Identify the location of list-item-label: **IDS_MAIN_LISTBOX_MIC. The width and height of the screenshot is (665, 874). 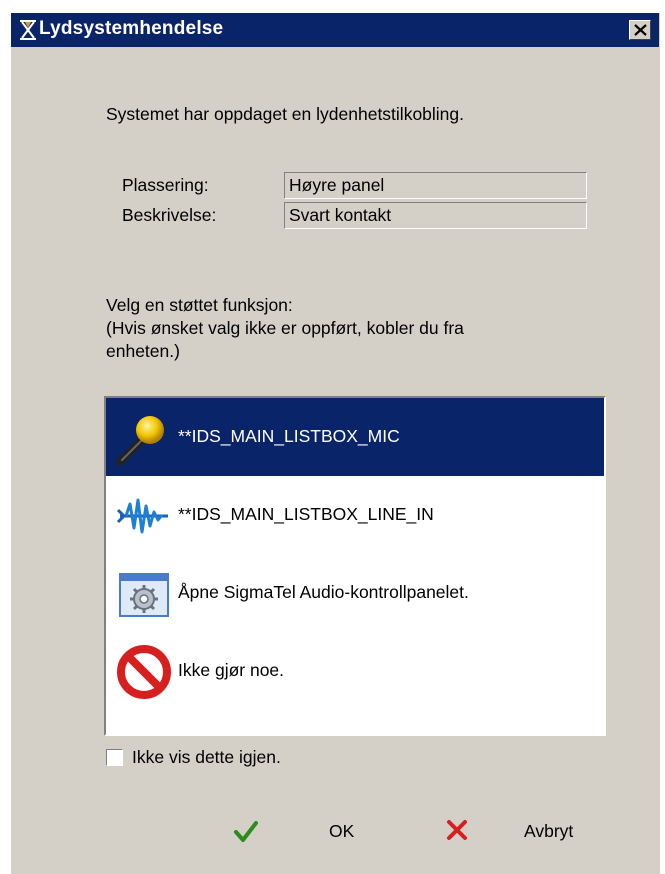
(289, 436).